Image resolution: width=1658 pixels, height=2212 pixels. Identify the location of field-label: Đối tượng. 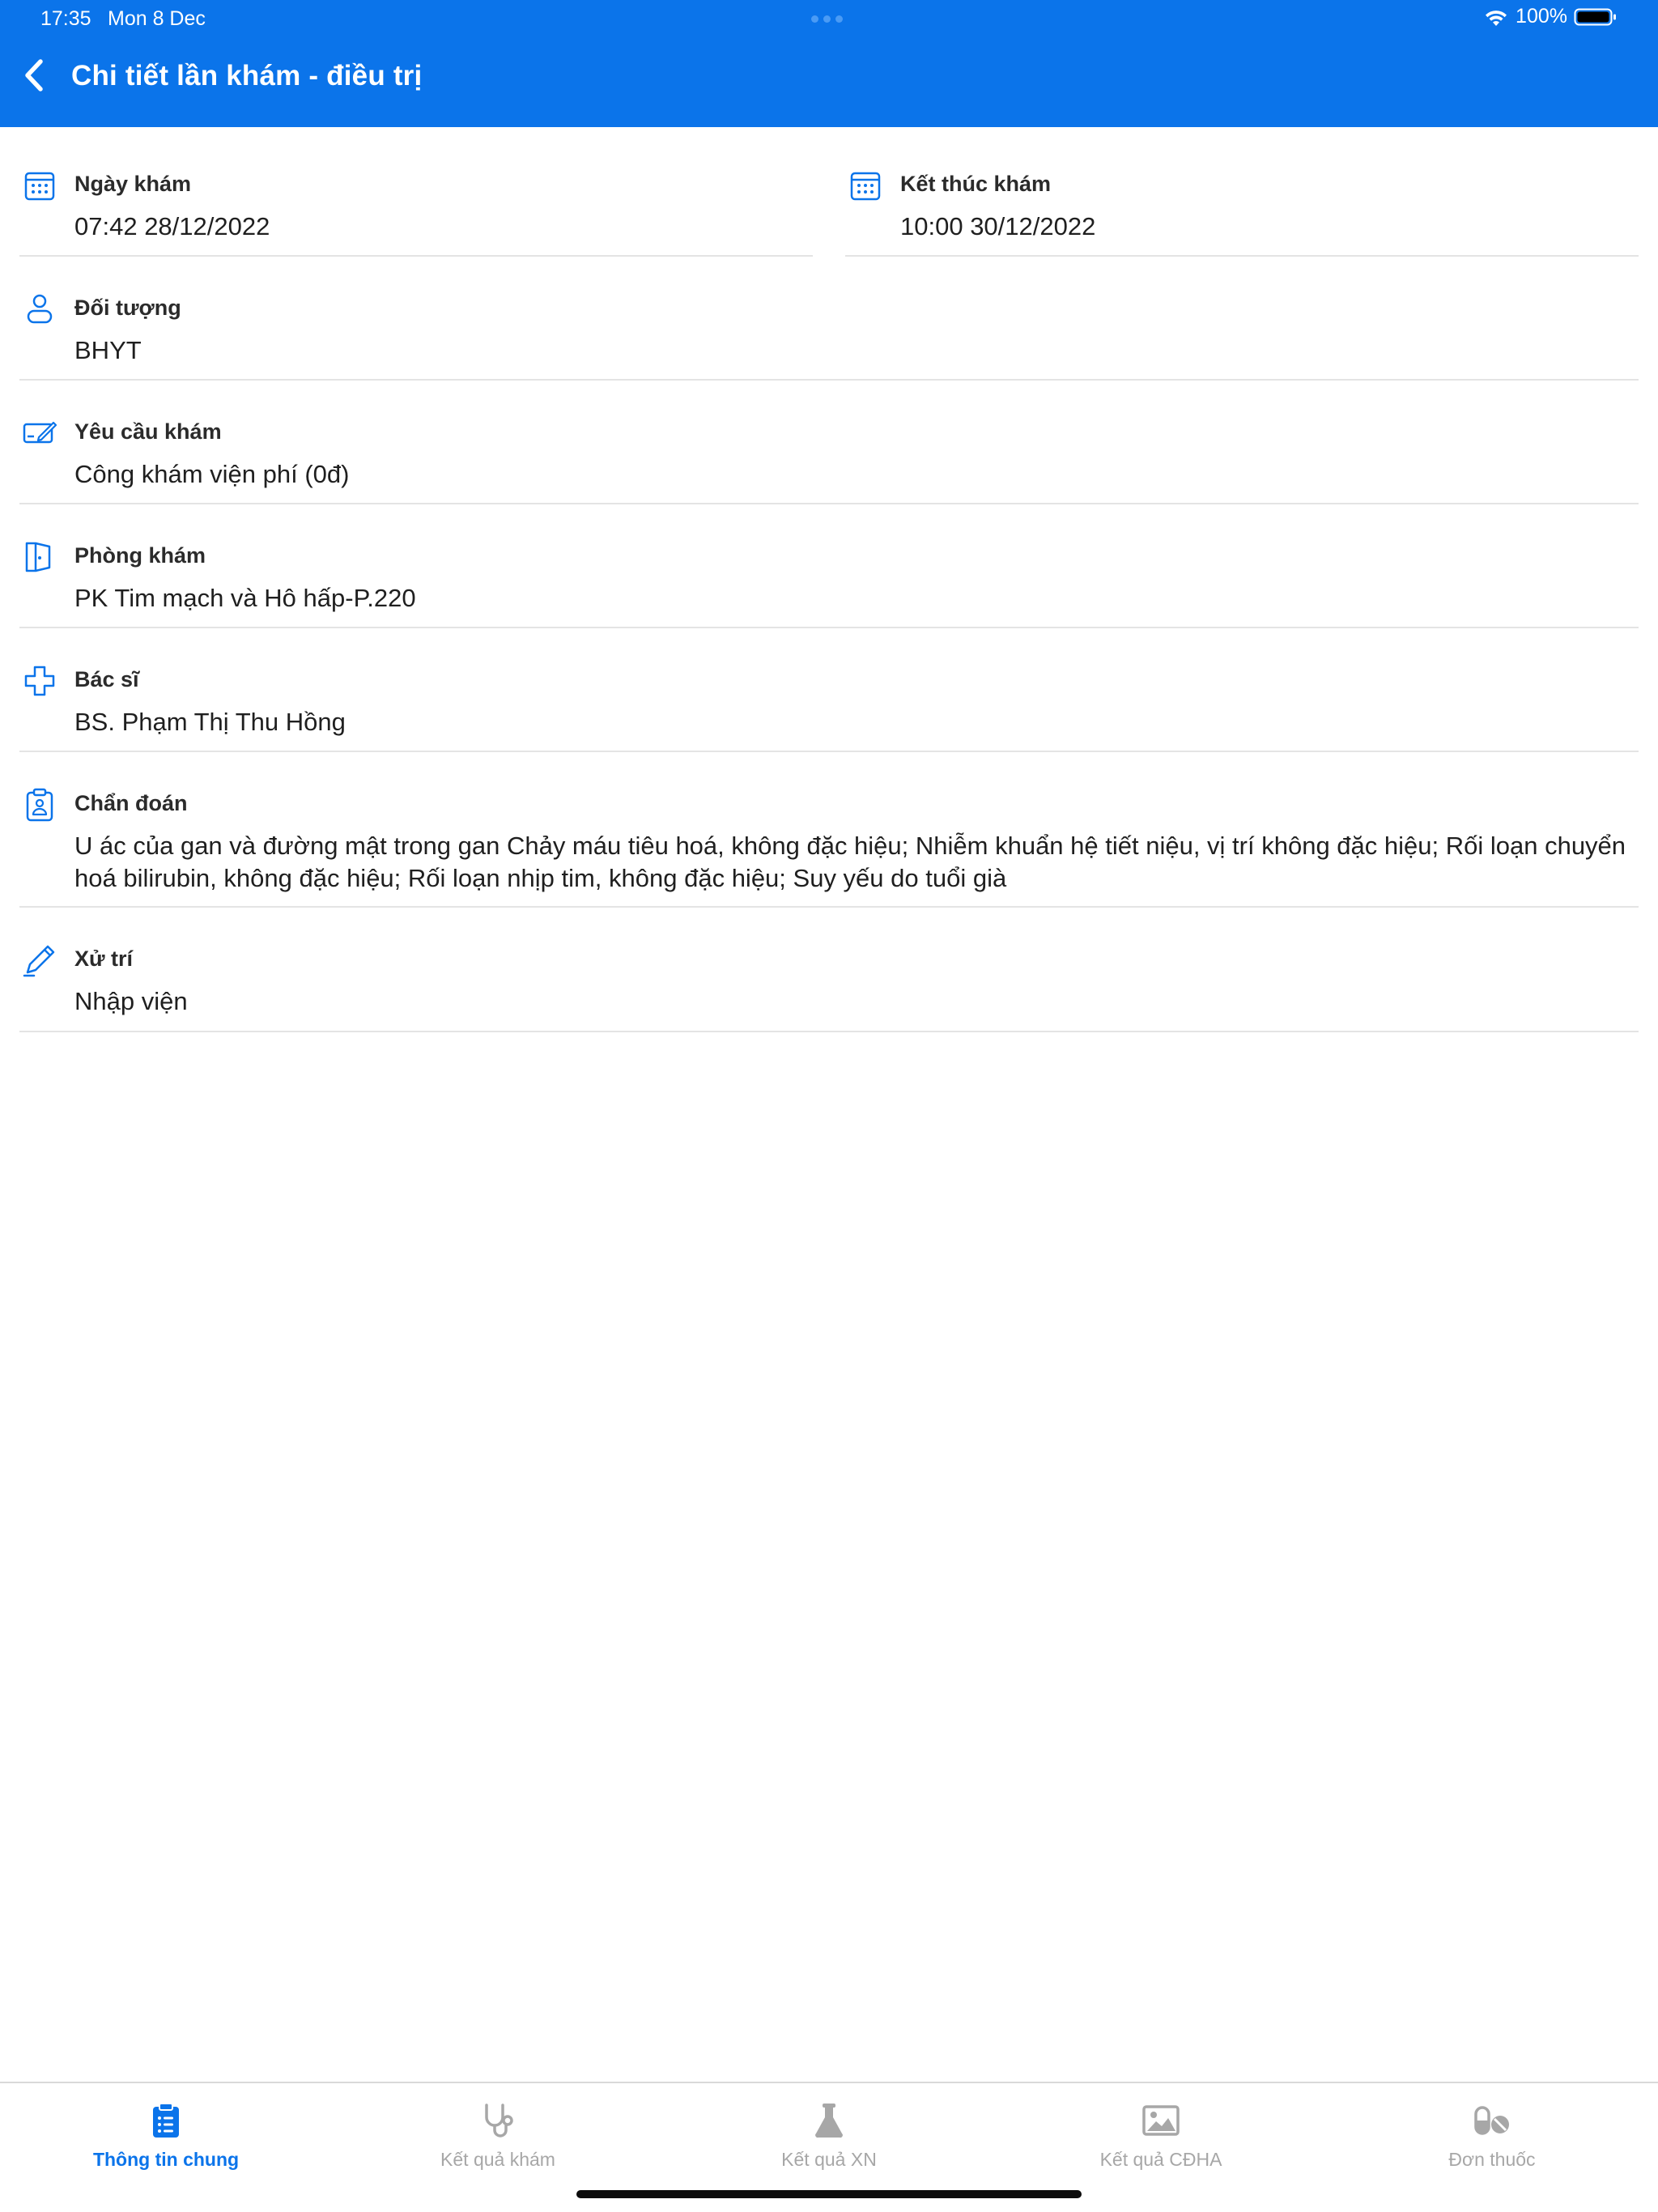
(127, 308).